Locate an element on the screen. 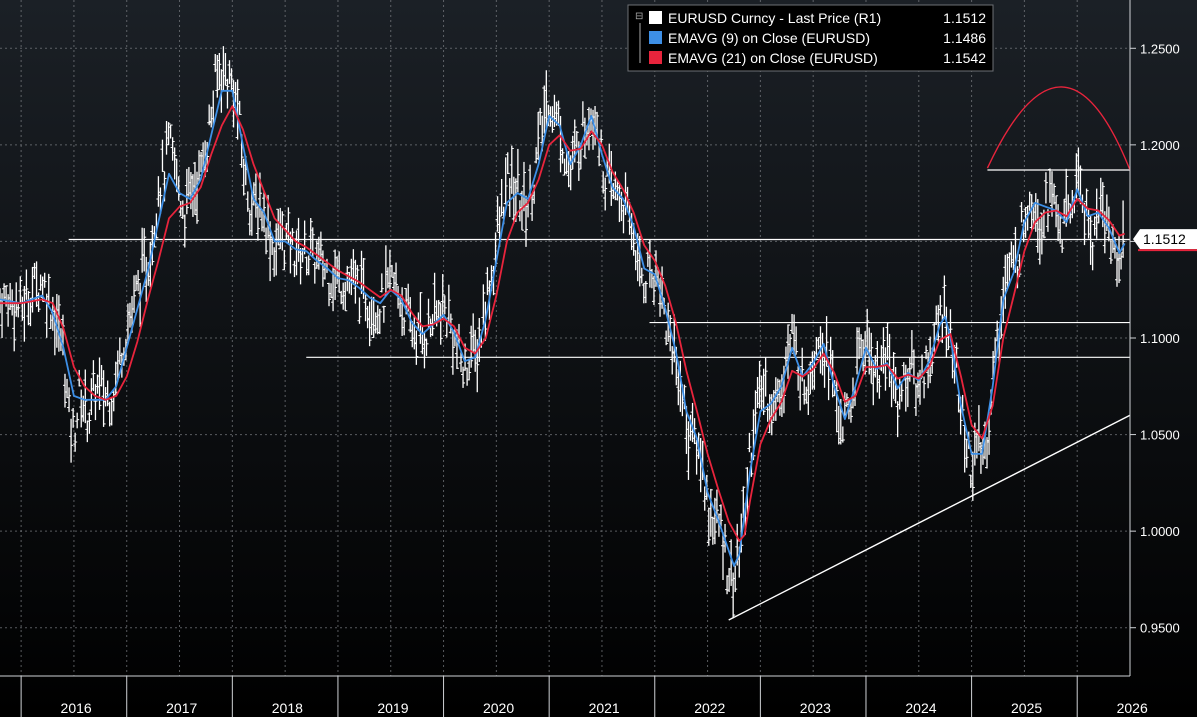 The image size is (1197, 717). x-tick-label: 2018 is located at coordinates (287, 708).